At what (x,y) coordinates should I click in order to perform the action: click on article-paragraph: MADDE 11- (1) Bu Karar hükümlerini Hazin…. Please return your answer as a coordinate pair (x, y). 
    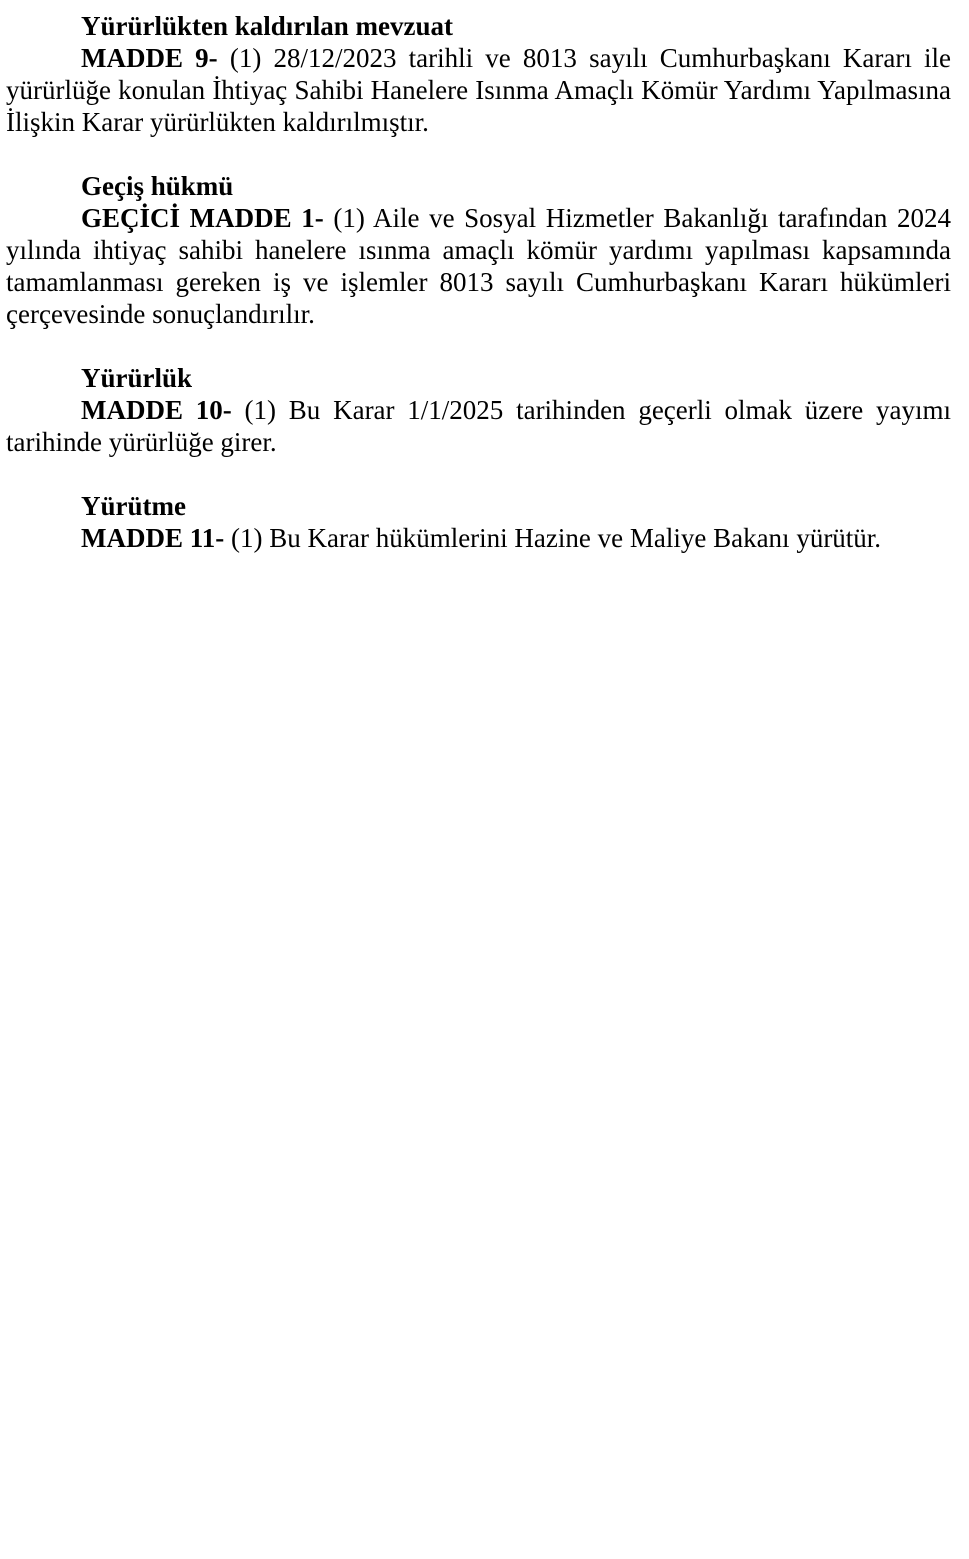
    Looking at the image, I should click on (478, 538).